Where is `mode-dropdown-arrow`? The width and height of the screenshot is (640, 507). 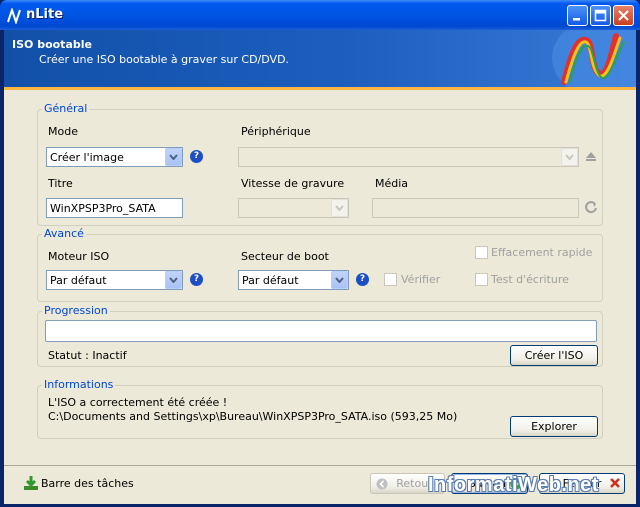 mode-dropdown-arrow is located at coordinates (173, 157).